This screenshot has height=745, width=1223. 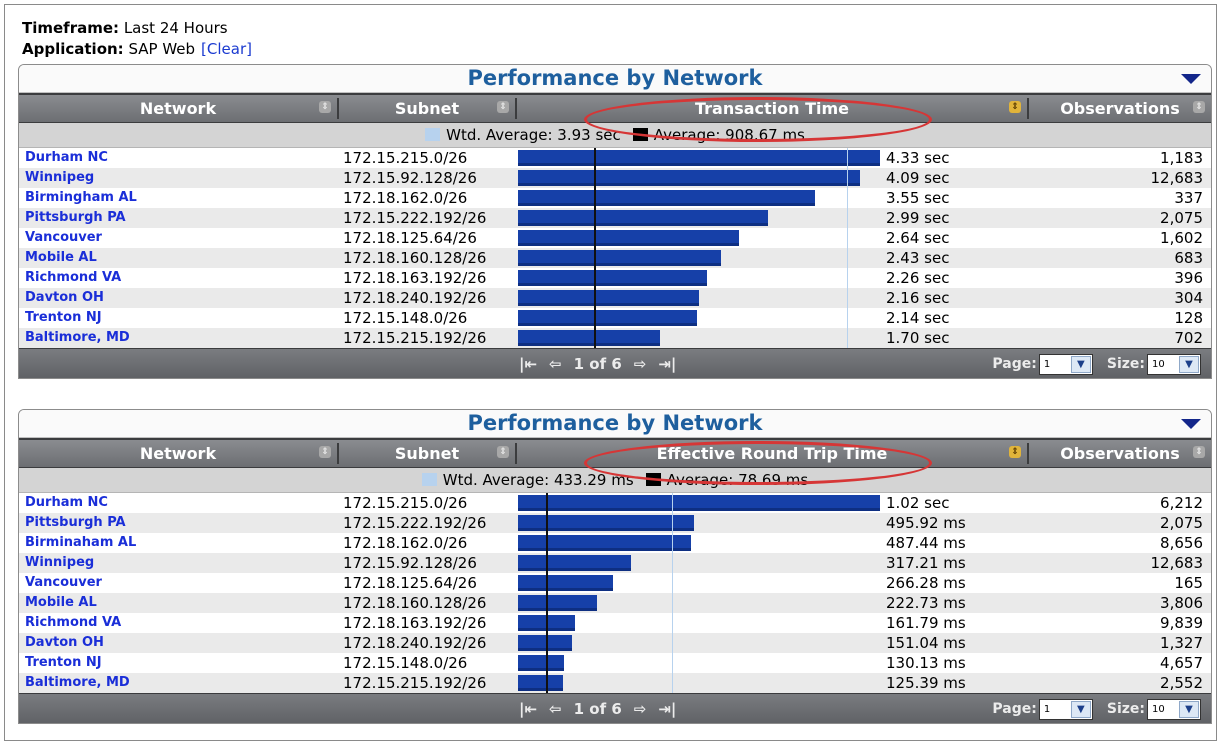 What do you see at coordinates (615, 238) in the screenshot?
I see `table-row: Vancouver 172.18.125.64/26 2.64 sec 1,602` at bounding box center [615, 238].